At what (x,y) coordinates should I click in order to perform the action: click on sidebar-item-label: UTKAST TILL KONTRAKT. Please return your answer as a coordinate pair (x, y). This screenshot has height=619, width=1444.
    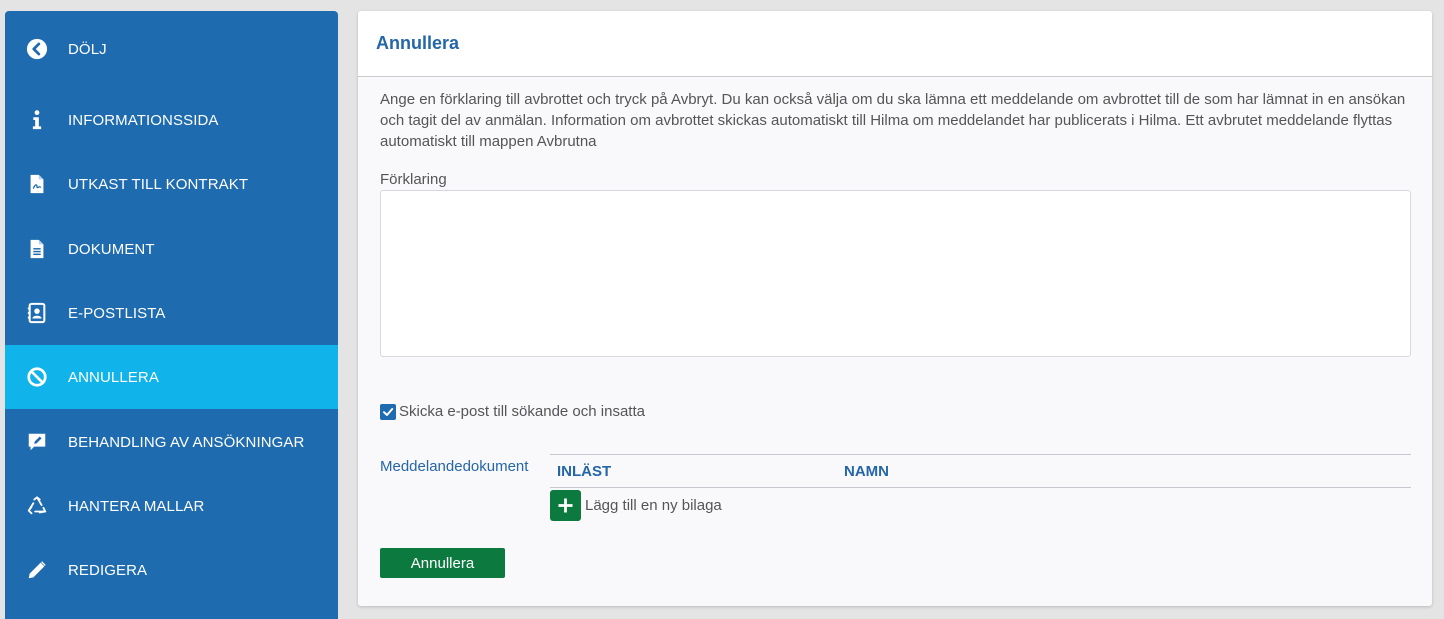
    Looking at the image, I should click on (158, 184).